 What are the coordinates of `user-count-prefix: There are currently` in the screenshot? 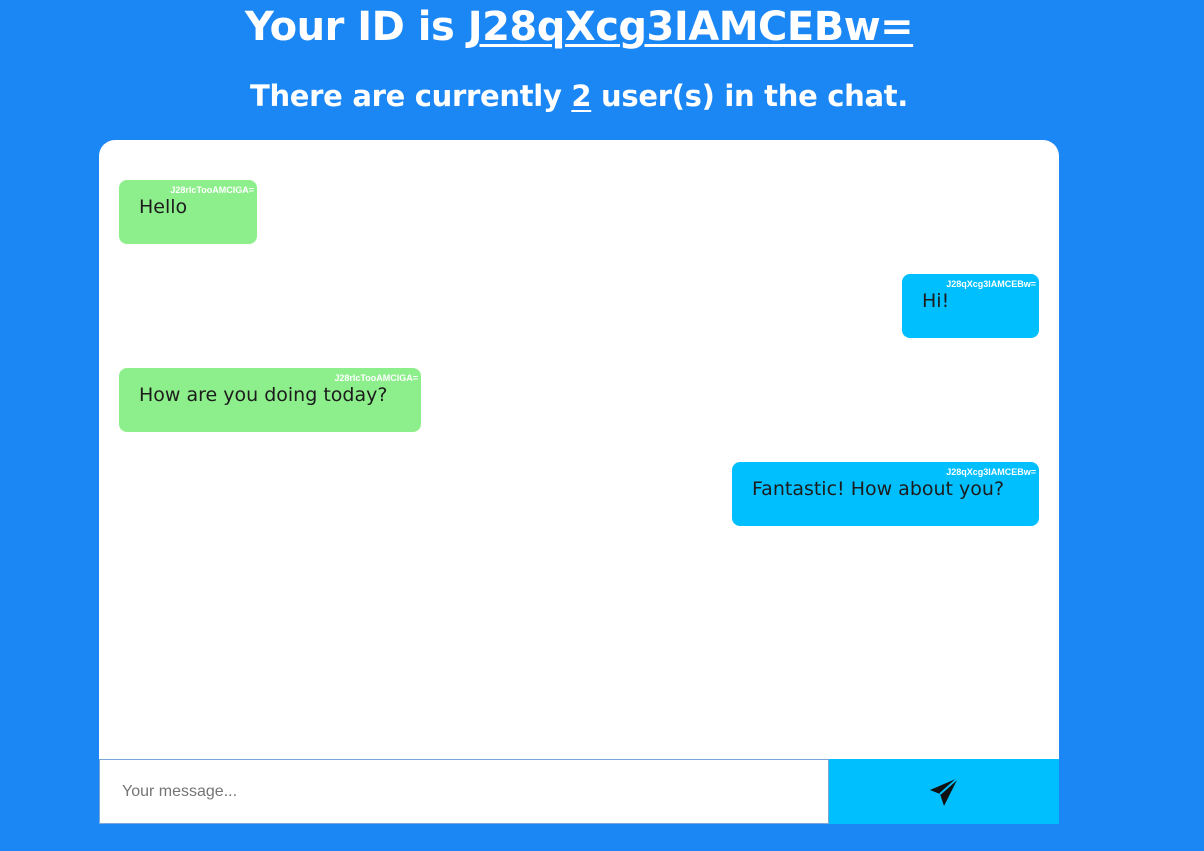 It's located at (410, 96).